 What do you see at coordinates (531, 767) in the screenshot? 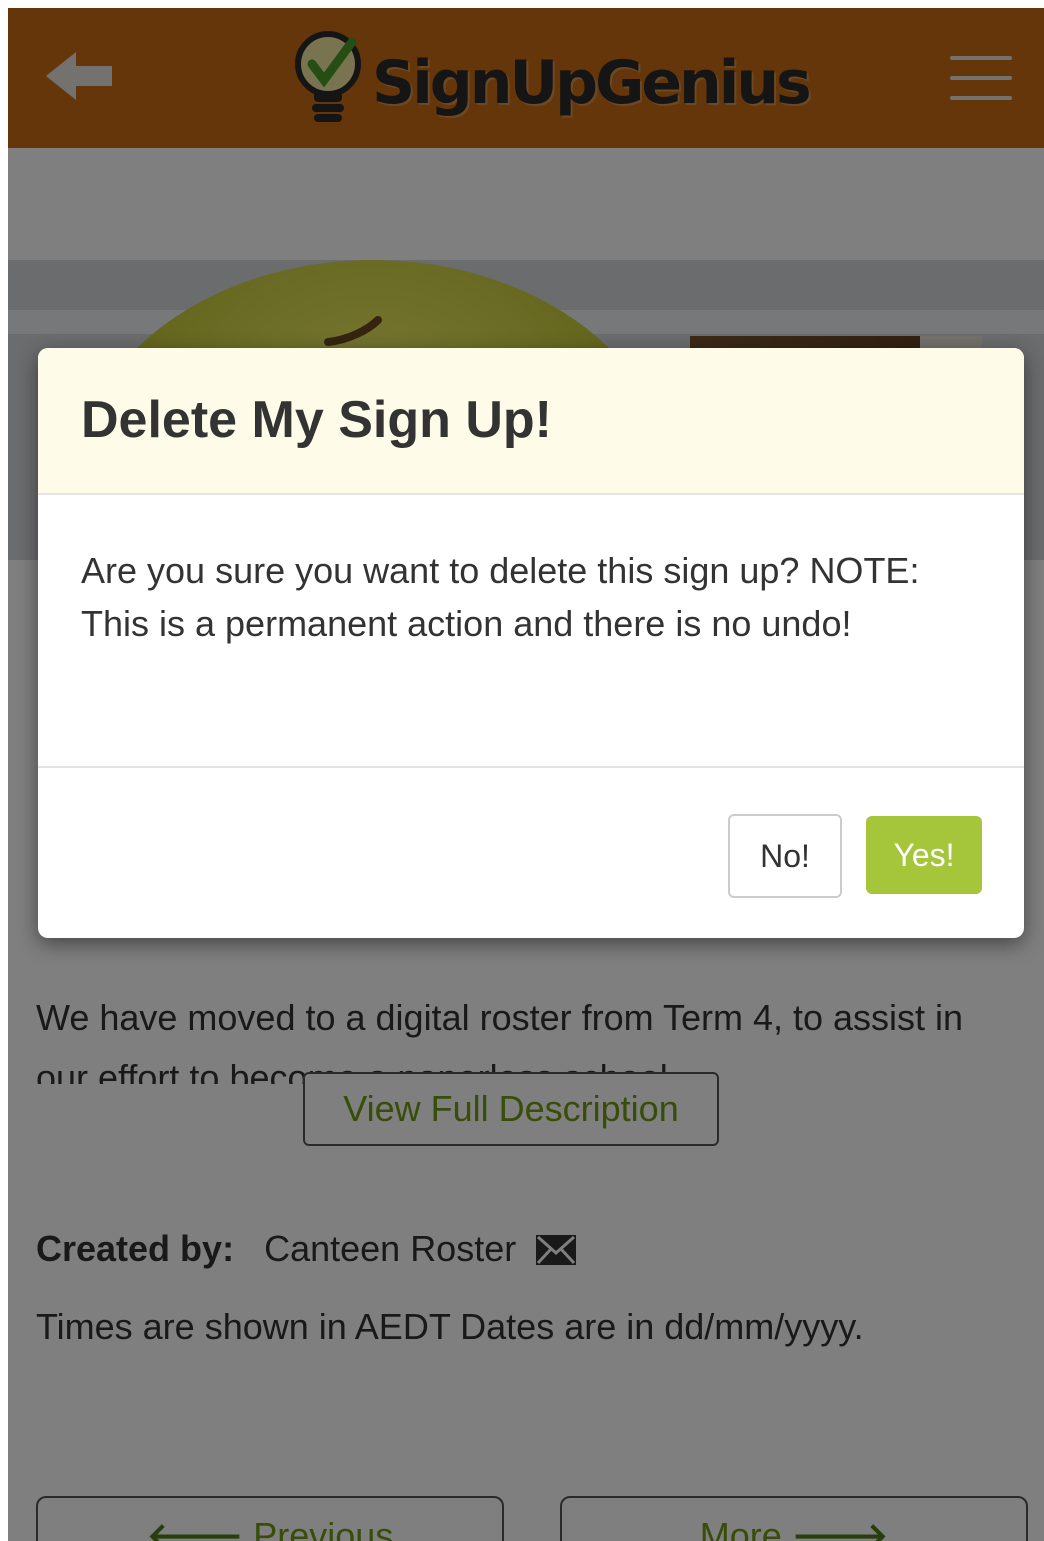
I see `dialog-footer-divider` at bounding box center [531, 767].